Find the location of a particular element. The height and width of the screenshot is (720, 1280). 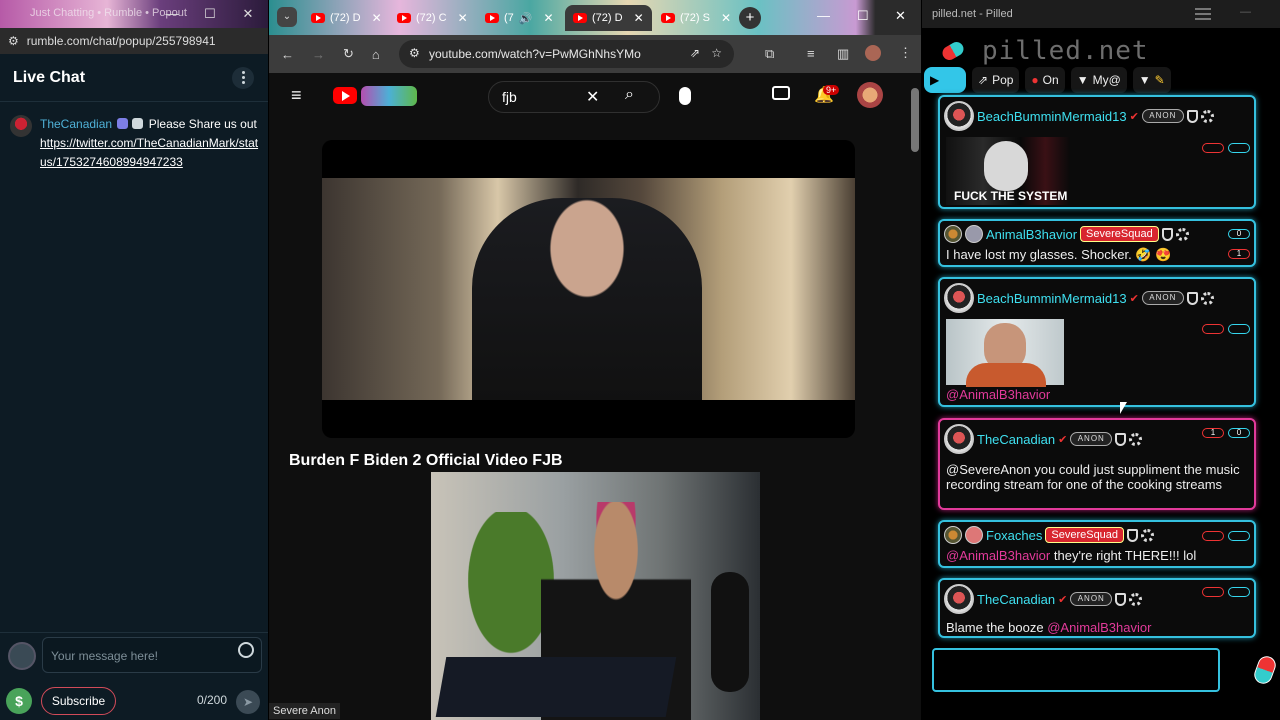

page-scrollbar is located at coordinates (915, 275).